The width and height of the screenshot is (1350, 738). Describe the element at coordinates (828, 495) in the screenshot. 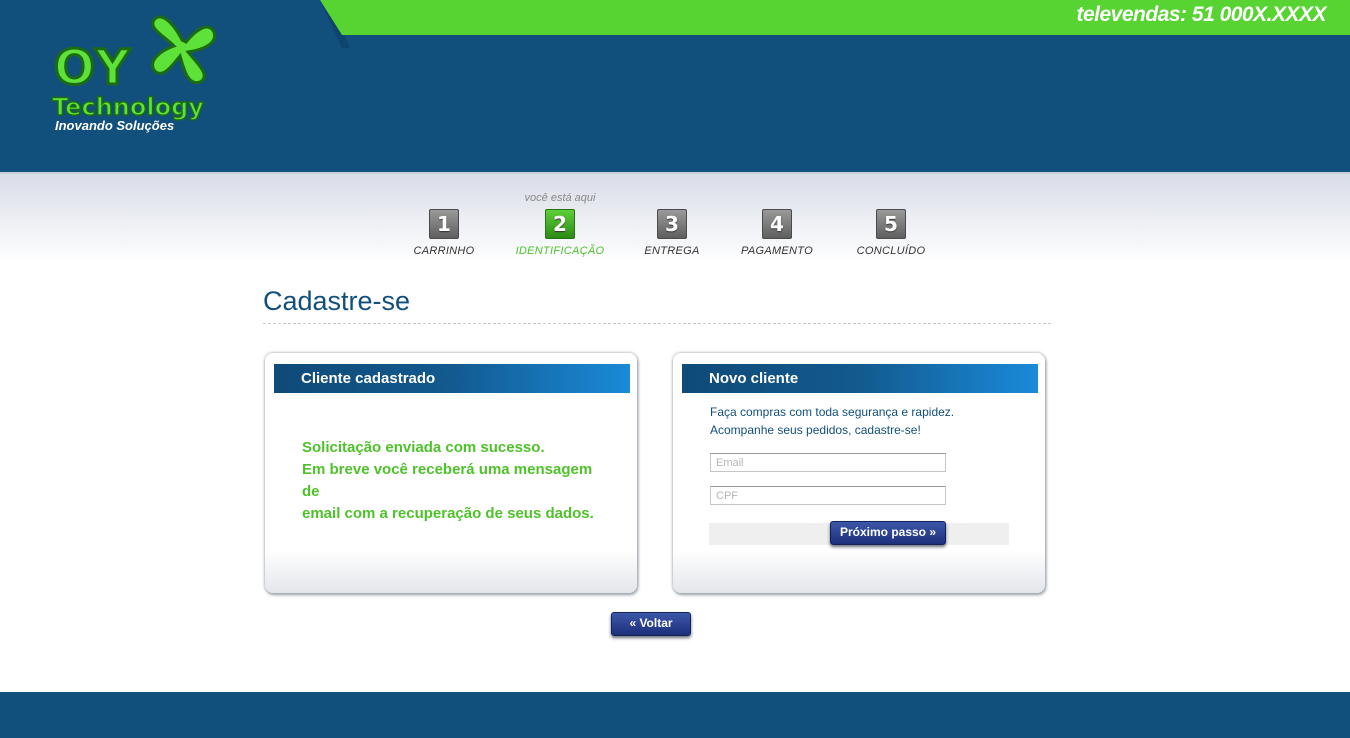

I see `cpf-field` at that location.